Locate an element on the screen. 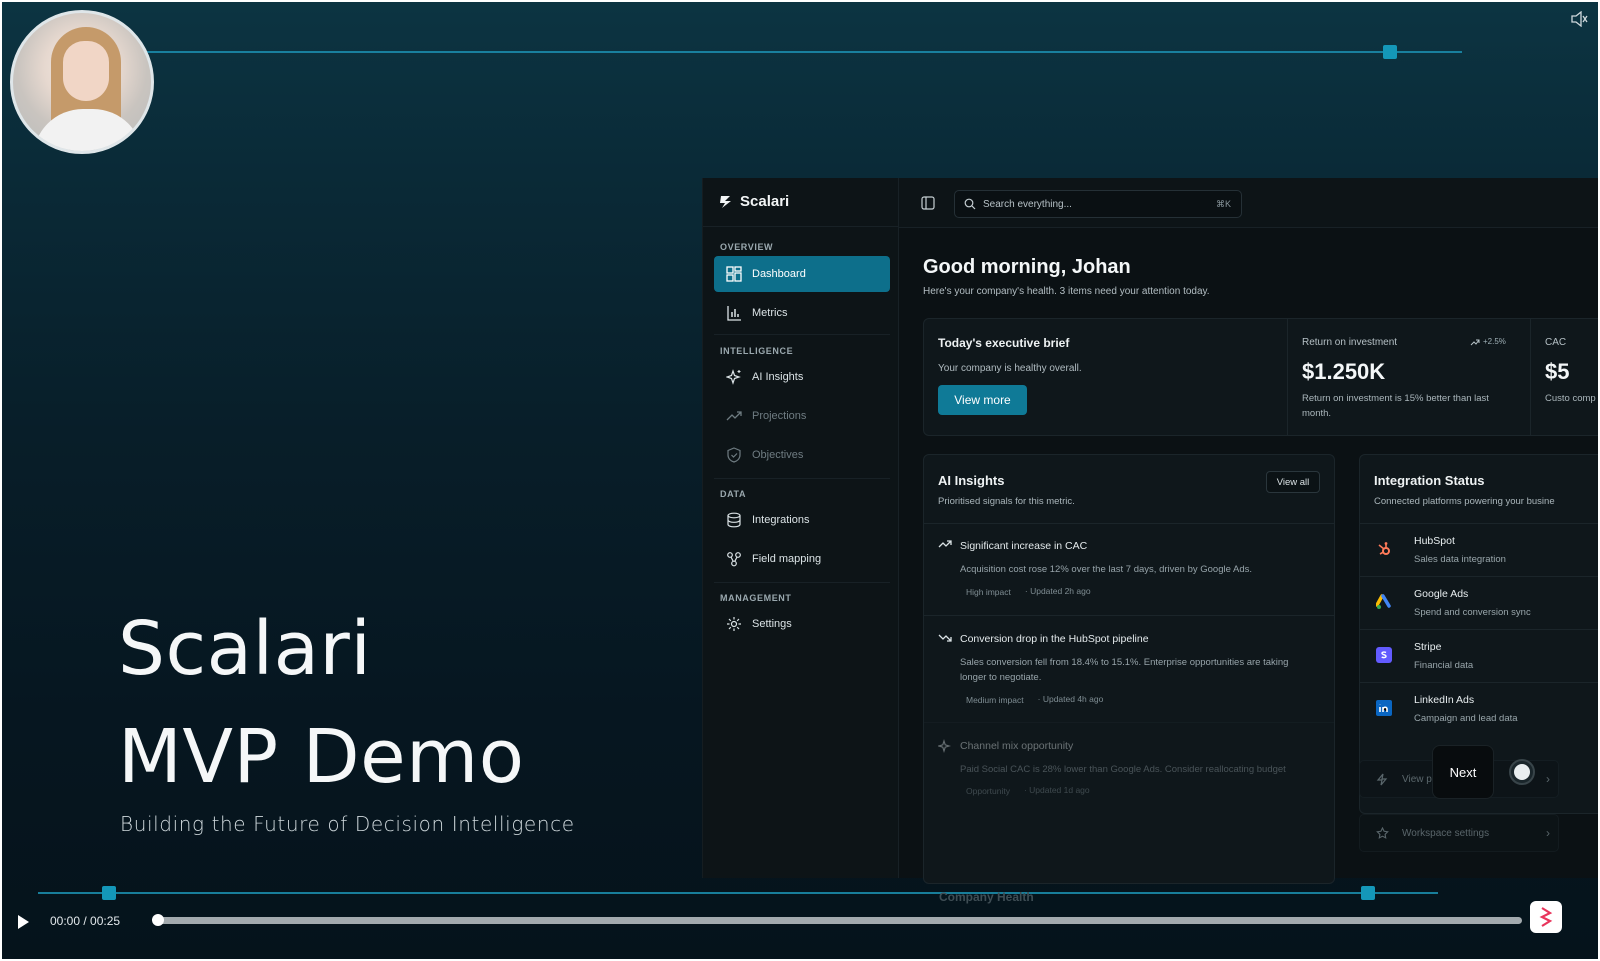  brief-subtitle: Your company is healthy overall. is located at coordinates (1010, 368).